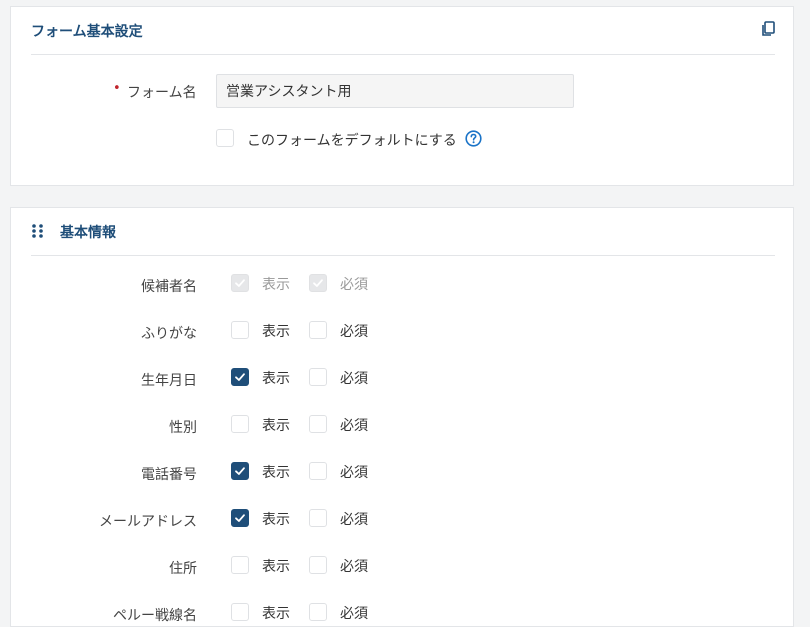  Describe the element at coordinates (117, 88) in the screenshot. I see `required-marker: •` at that location.